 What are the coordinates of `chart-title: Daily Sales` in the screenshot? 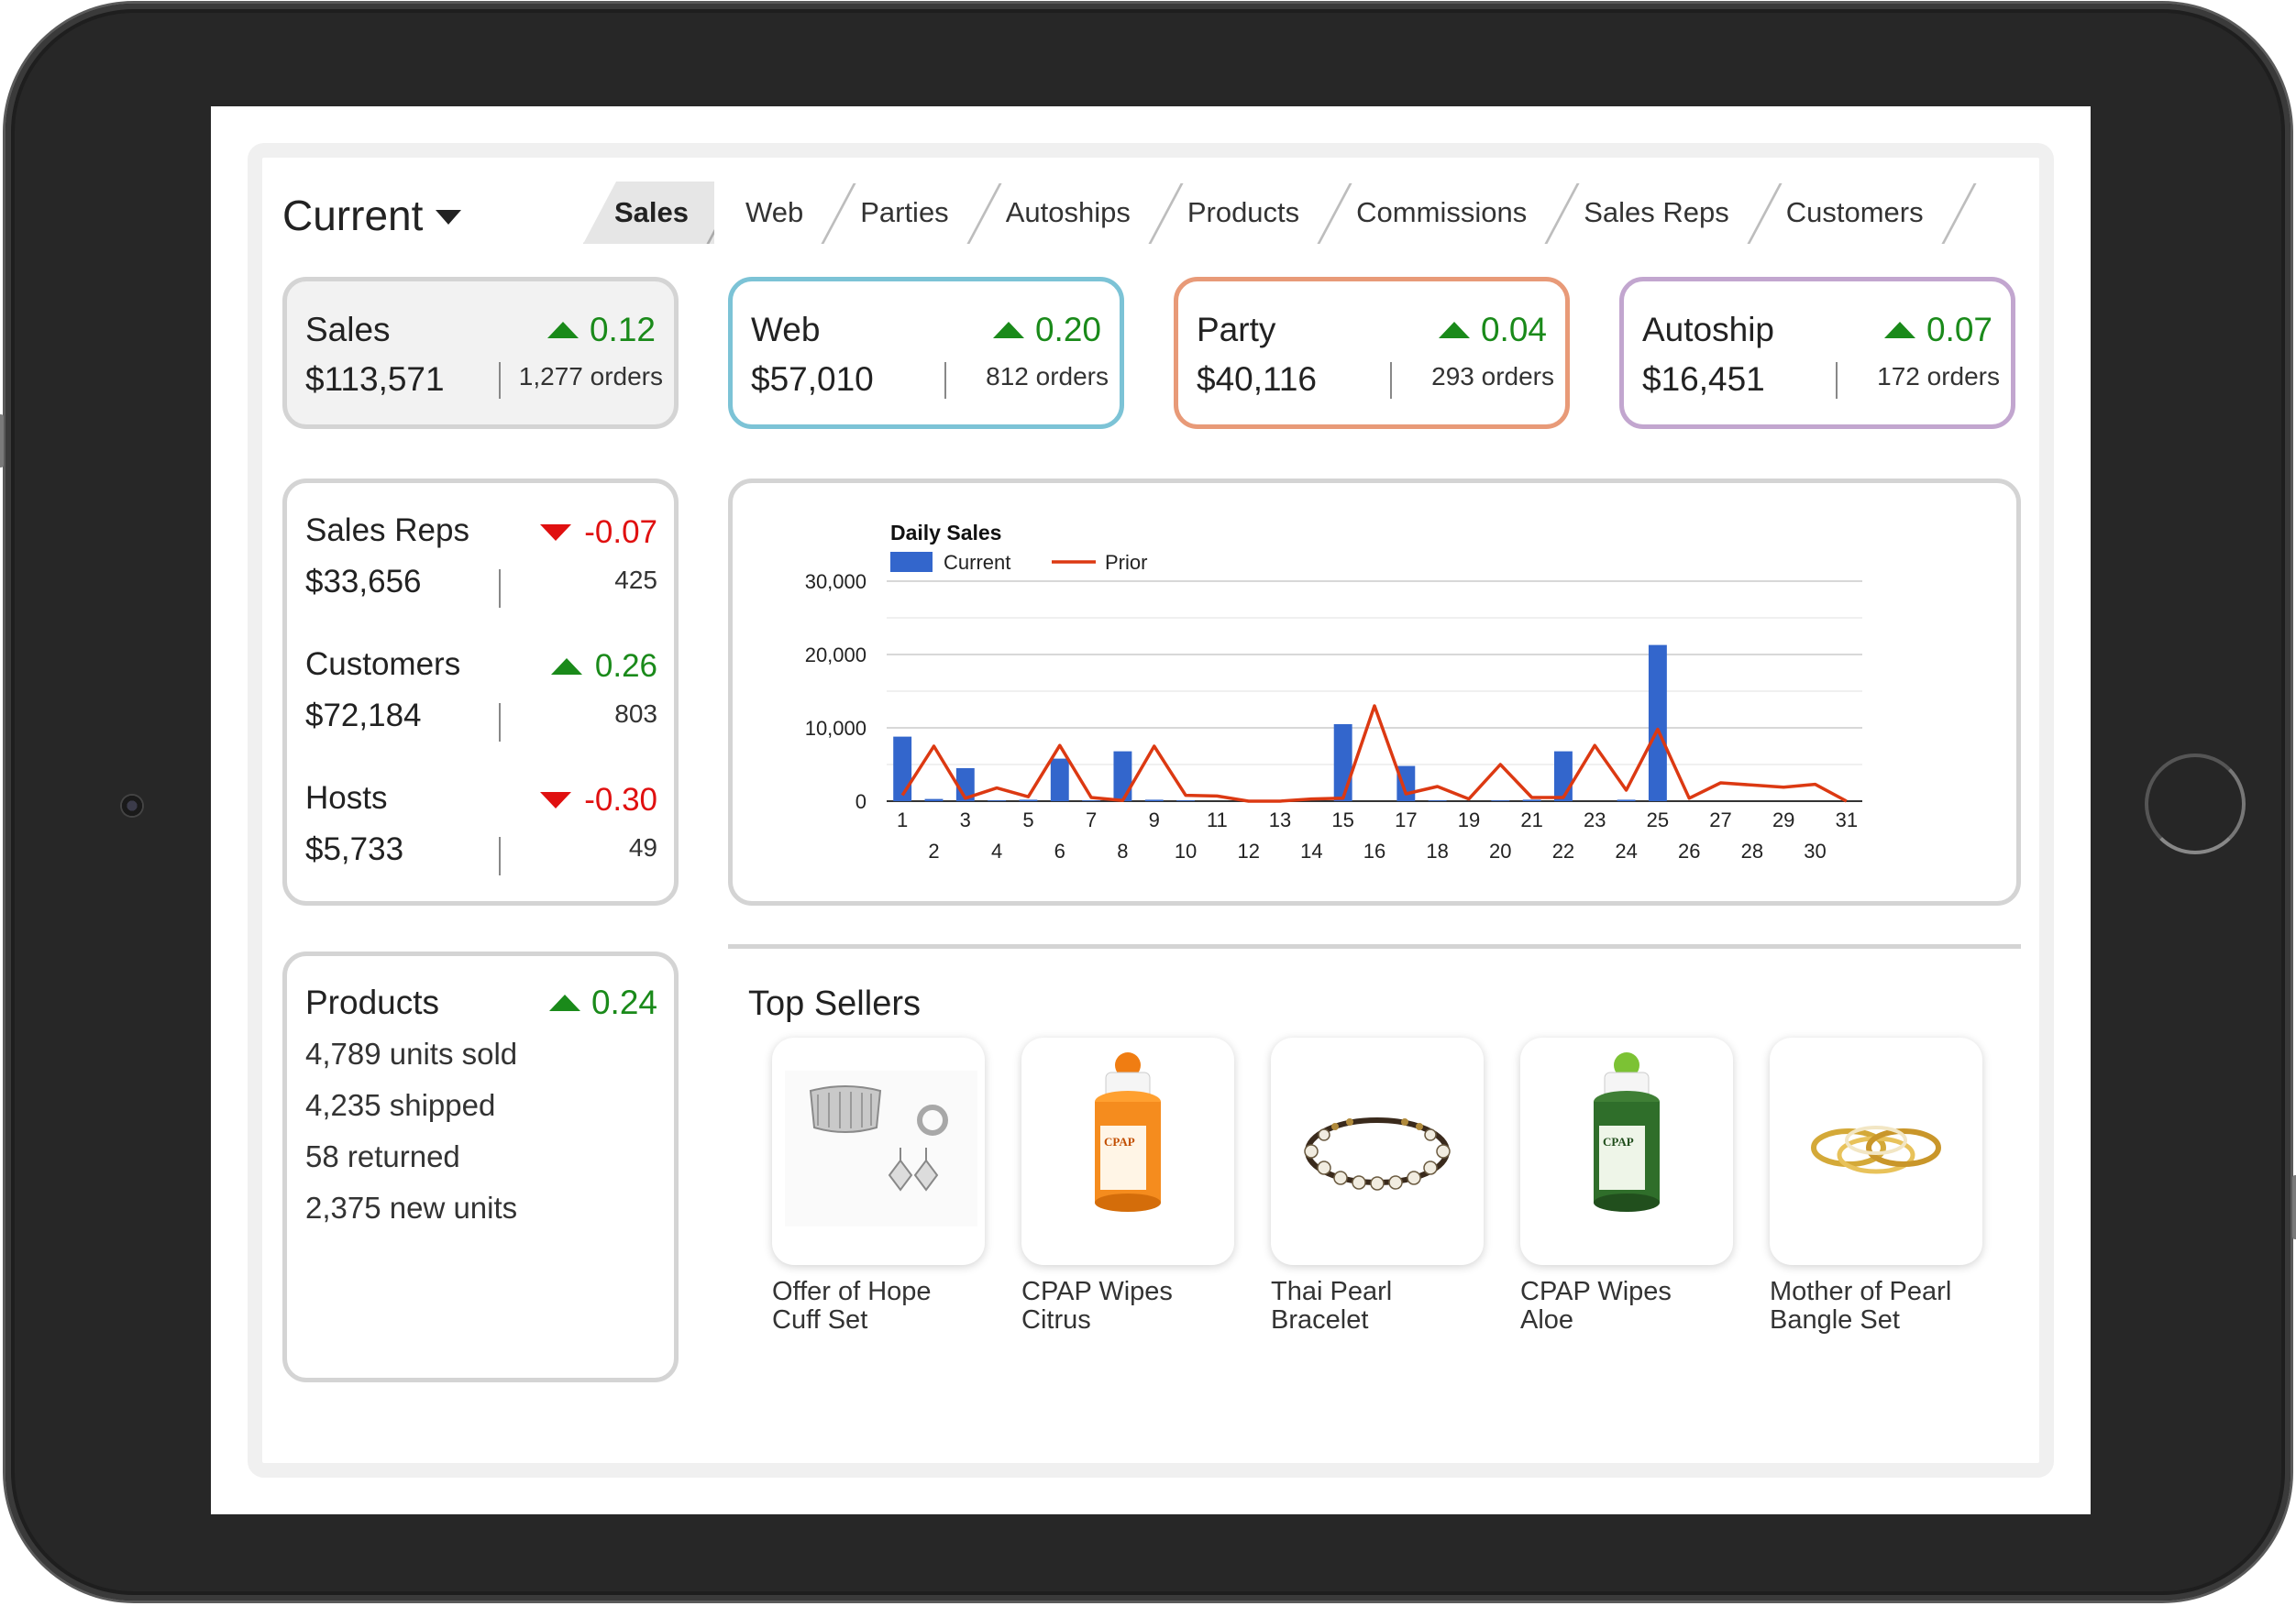 It's located at (945, 532).